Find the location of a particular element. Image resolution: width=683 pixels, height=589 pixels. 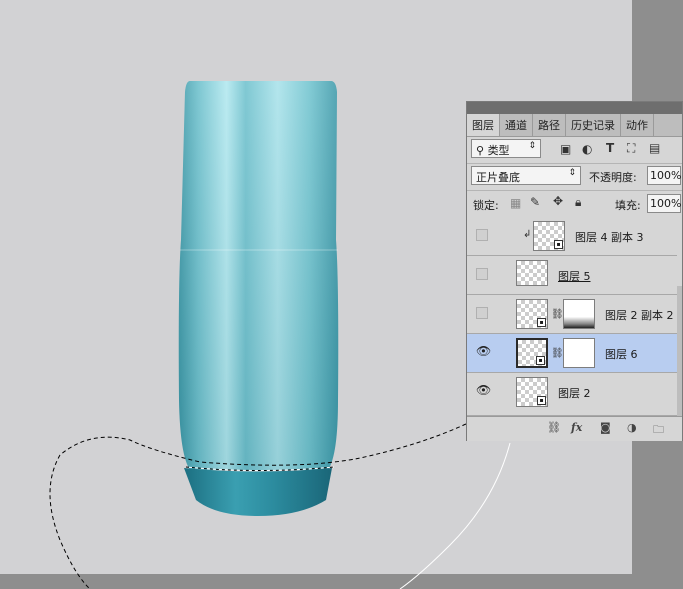

smart-object-filter-icon: ▤ is located at coordinates (654, 148).